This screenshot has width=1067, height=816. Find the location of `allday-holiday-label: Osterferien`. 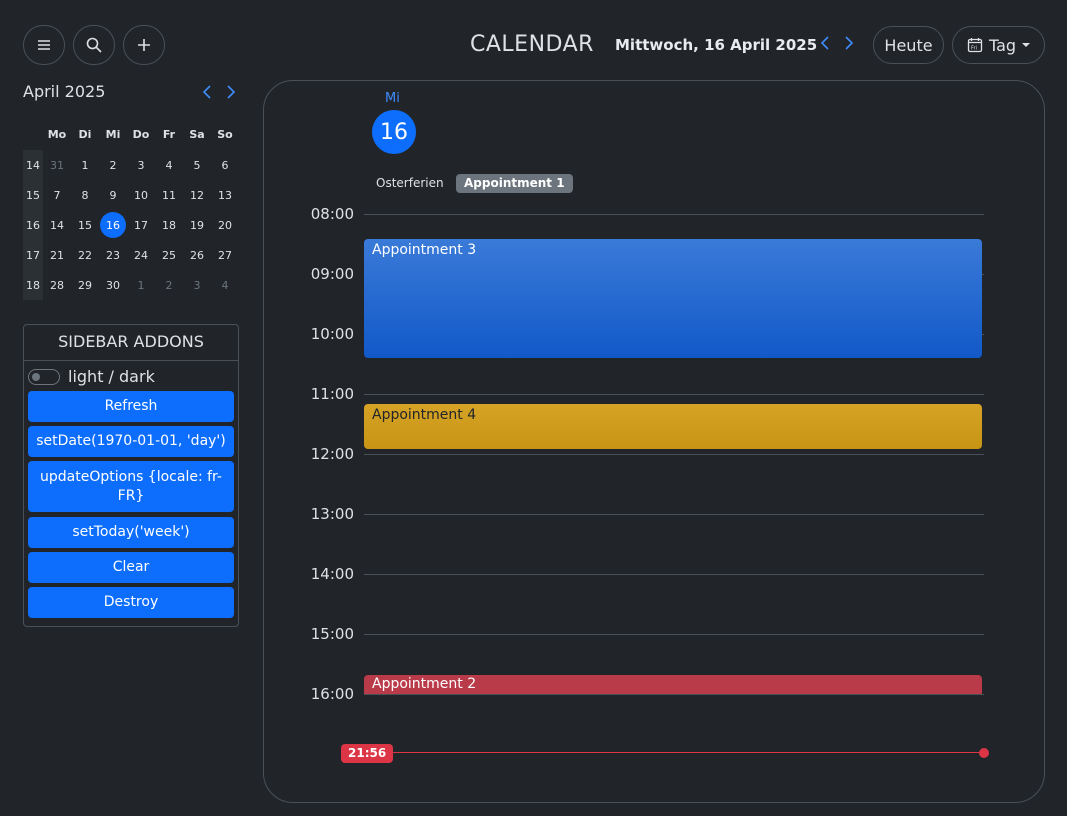

allday-holiday-label: Osterferien is located at coordinates (410, 183).